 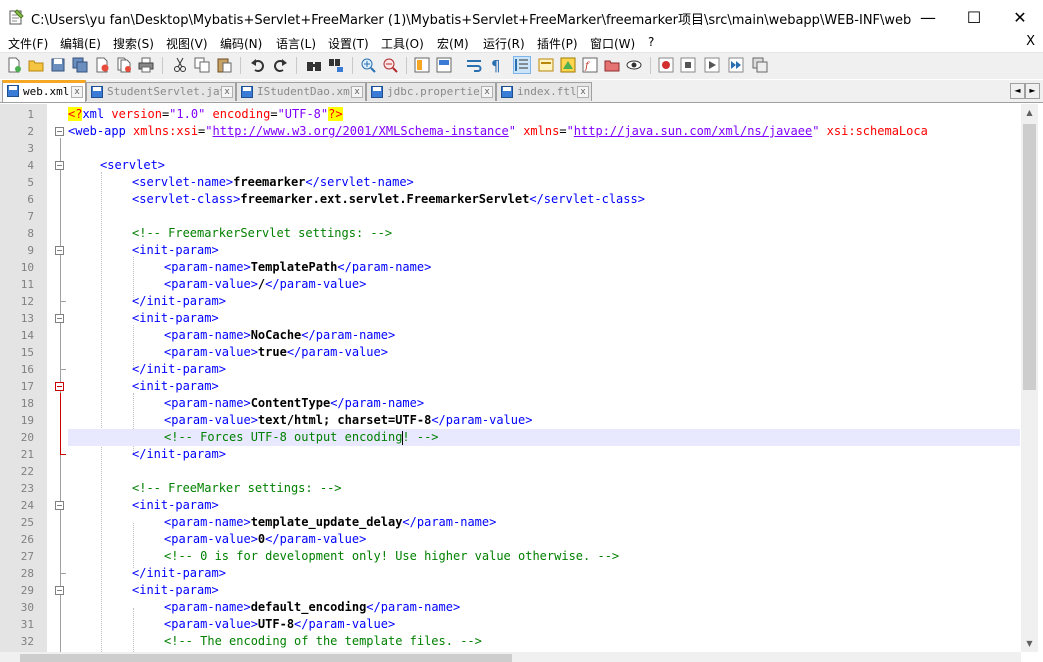 I want to click on menu-edit: 编辑(E), so click(x=80, y=43).